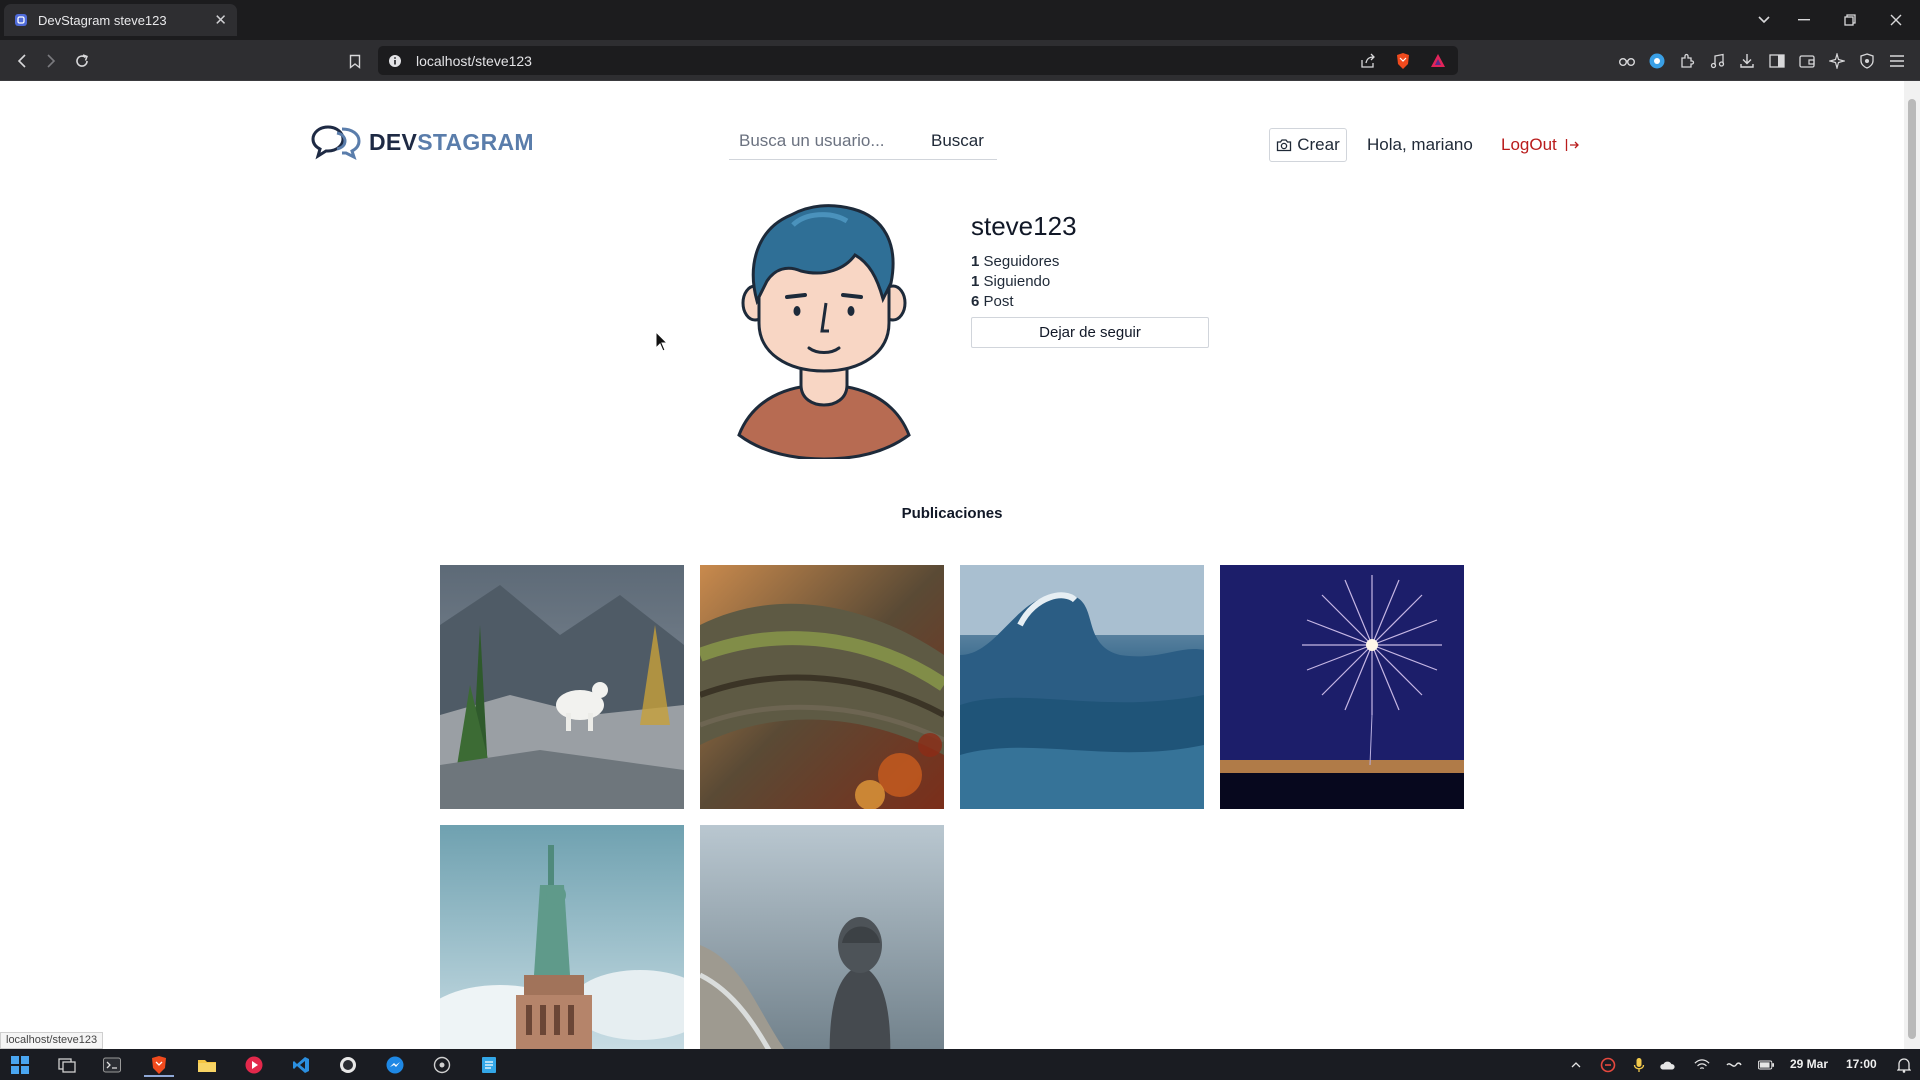 The height and width of the screenshot is (1080, 1920). I want to click on browser-tab: DevStagram steve123 ✕, so click(120, 20).